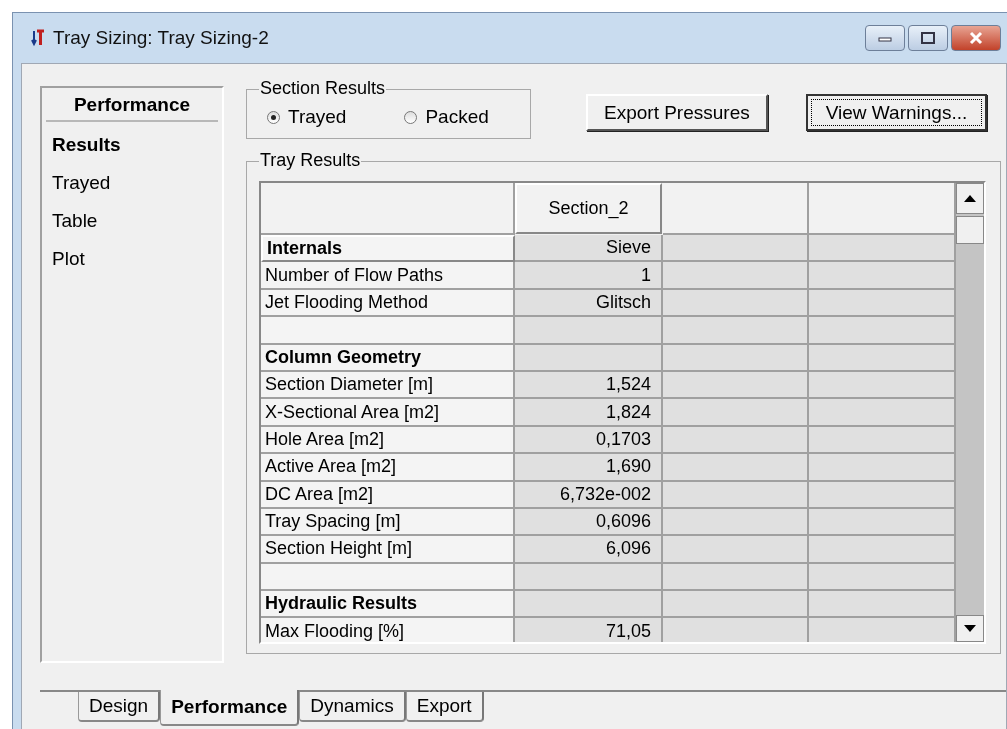 The height and width of the screenshot is (729, 1007). I want to click on row-label: X-Sectional Area [m2], so click(388, 413).